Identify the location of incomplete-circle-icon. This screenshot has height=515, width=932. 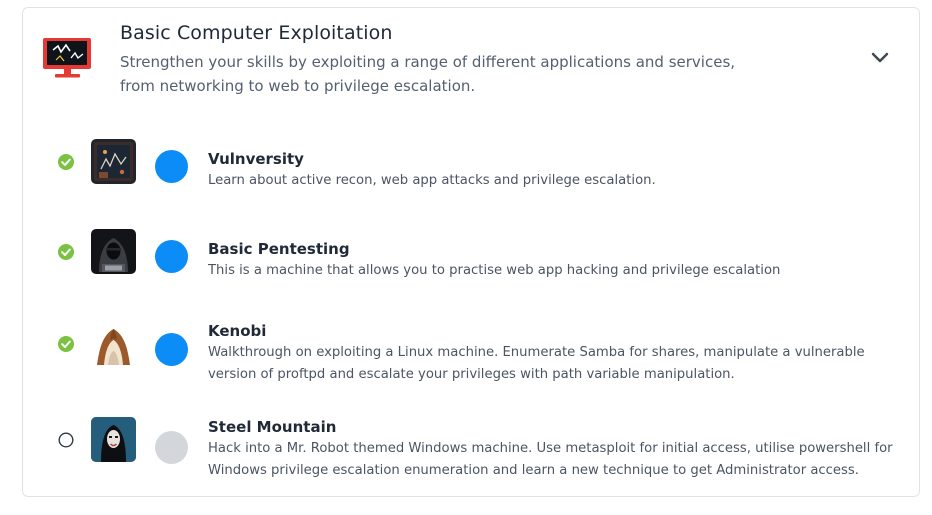
(66, 440).